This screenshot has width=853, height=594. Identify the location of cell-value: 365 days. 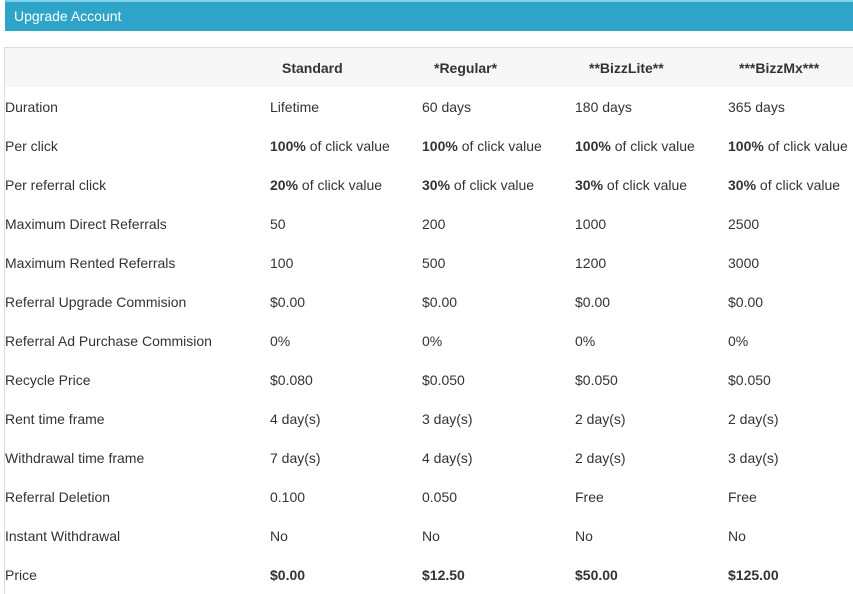
(756, 106).